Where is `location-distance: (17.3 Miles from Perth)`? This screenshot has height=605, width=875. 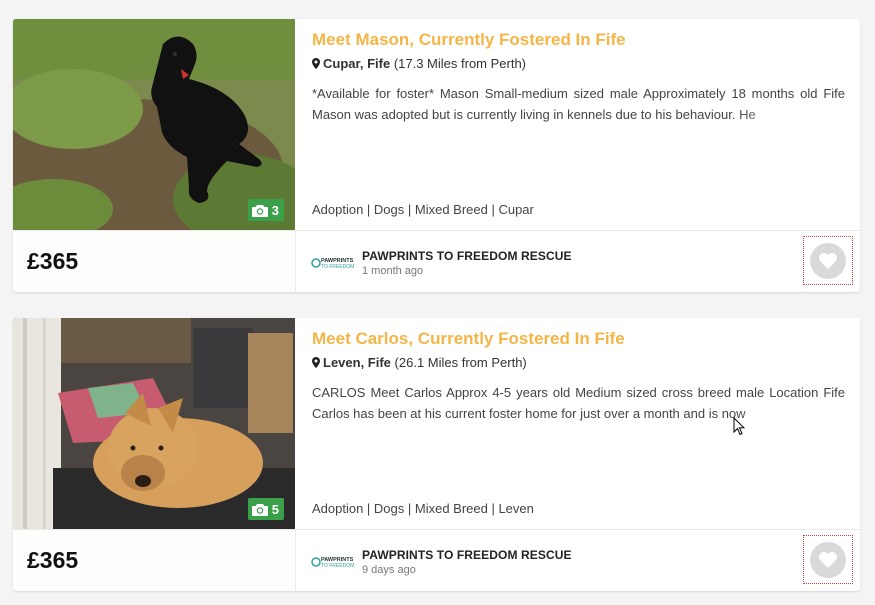 location-distance: (17.3 Miles from Perth) is located at coordinates (460, 63).